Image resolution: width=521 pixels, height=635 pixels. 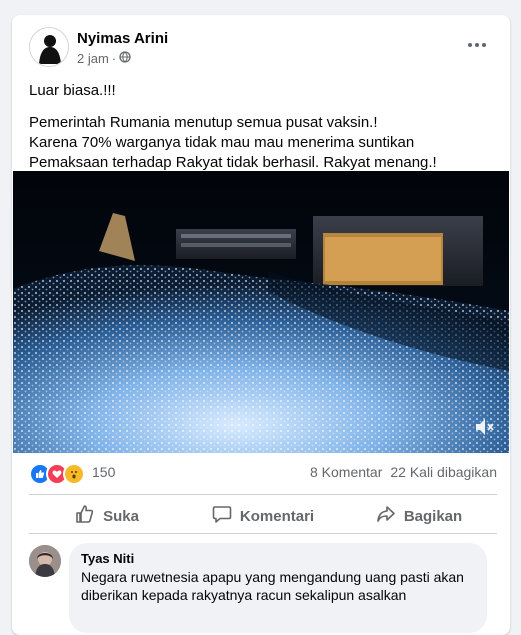 What do you see at coordinates (85, 516) in the screenshot?
I see `thumbs-up-icon` at bounding box center [85, 516].